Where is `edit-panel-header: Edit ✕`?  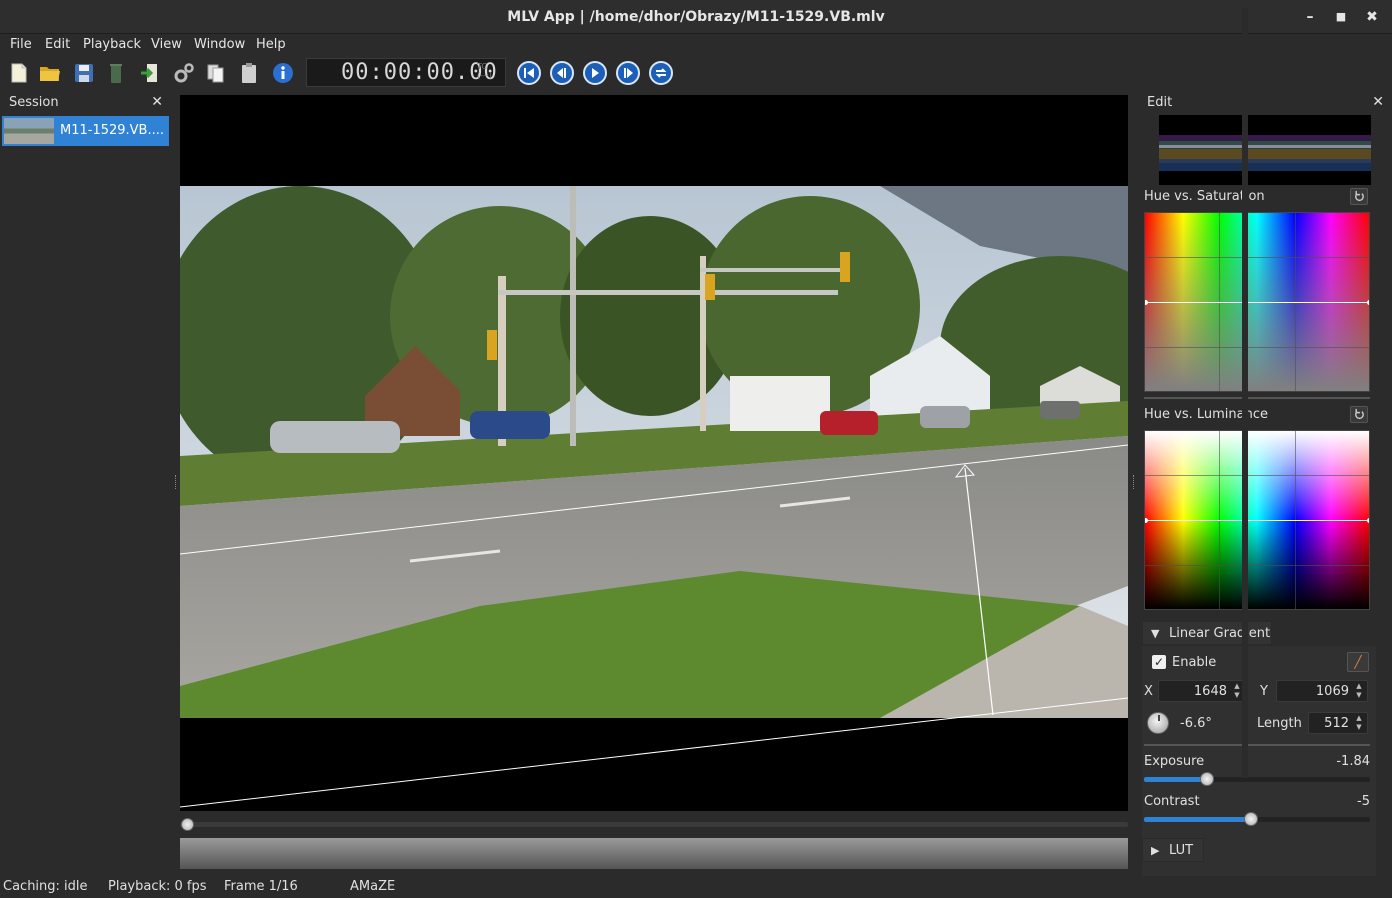
edit-panel-header: Edit ✕ is located at coordinates (1265, 102).